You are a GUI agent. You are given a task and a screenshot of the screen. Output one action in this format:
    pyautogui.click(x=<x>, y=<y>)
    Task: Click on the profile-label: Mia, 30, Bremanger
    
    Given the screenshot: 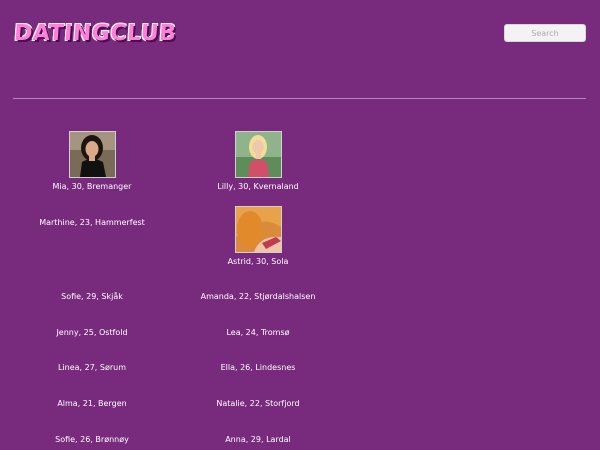 What is the action you would take?
    pyautogui.click(x=92, y=187)
    